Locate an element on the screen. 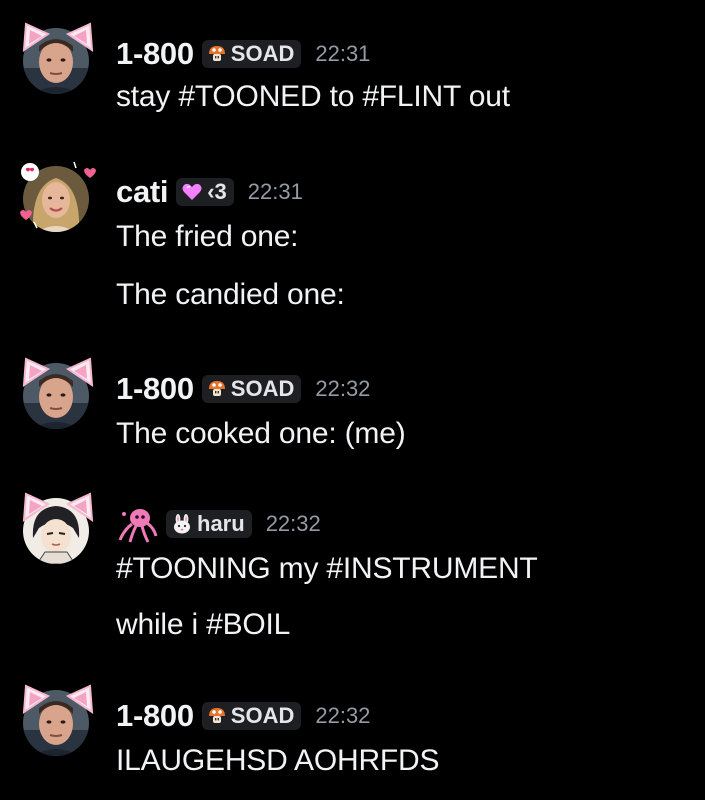 The width and height of the screenshot is (705, 800). username: cati is located at coordinates (142, 192).